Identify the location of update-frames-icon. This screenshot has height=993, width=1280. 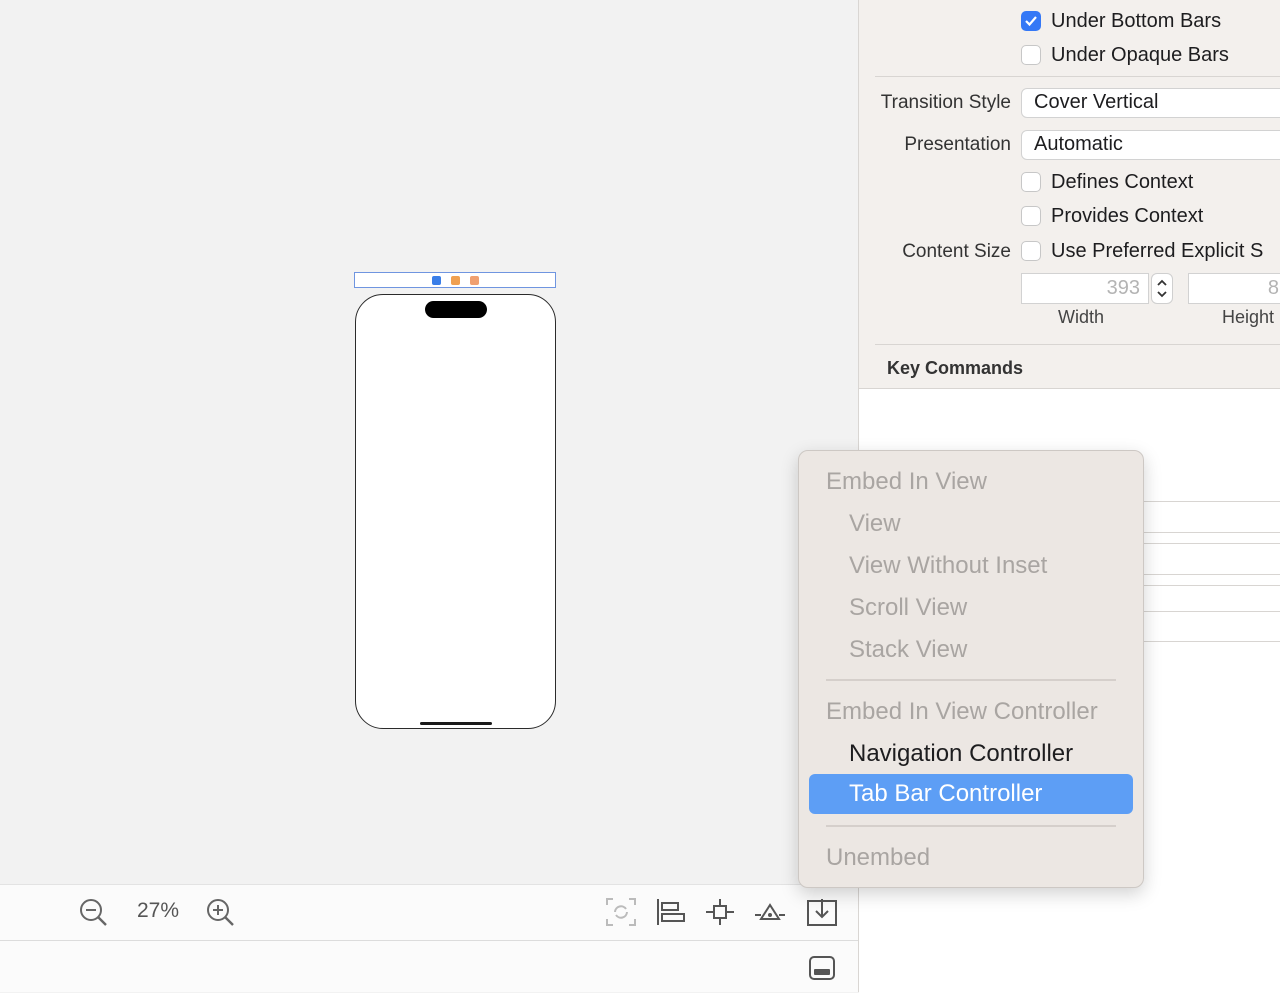
(621, 912).